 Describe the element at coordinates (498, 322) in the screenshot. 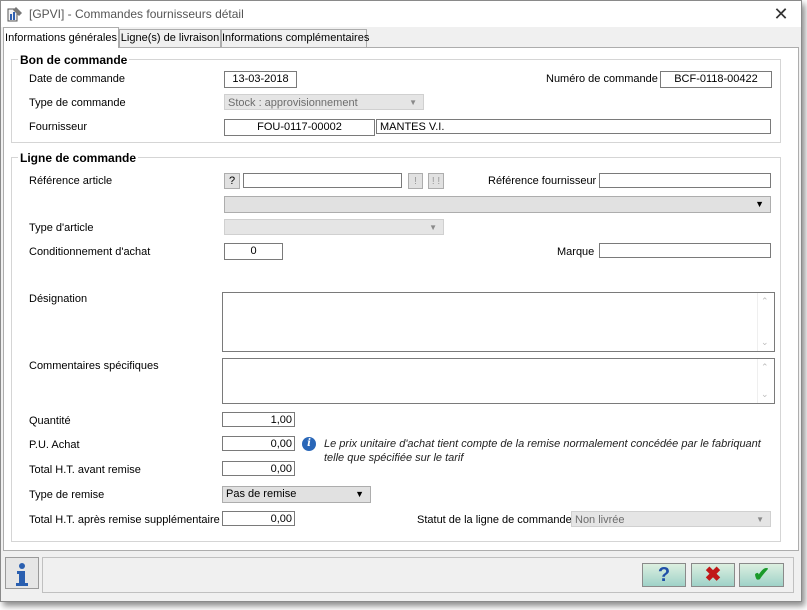

I see `designation-textarea: ⌃ ⌄` at that location.